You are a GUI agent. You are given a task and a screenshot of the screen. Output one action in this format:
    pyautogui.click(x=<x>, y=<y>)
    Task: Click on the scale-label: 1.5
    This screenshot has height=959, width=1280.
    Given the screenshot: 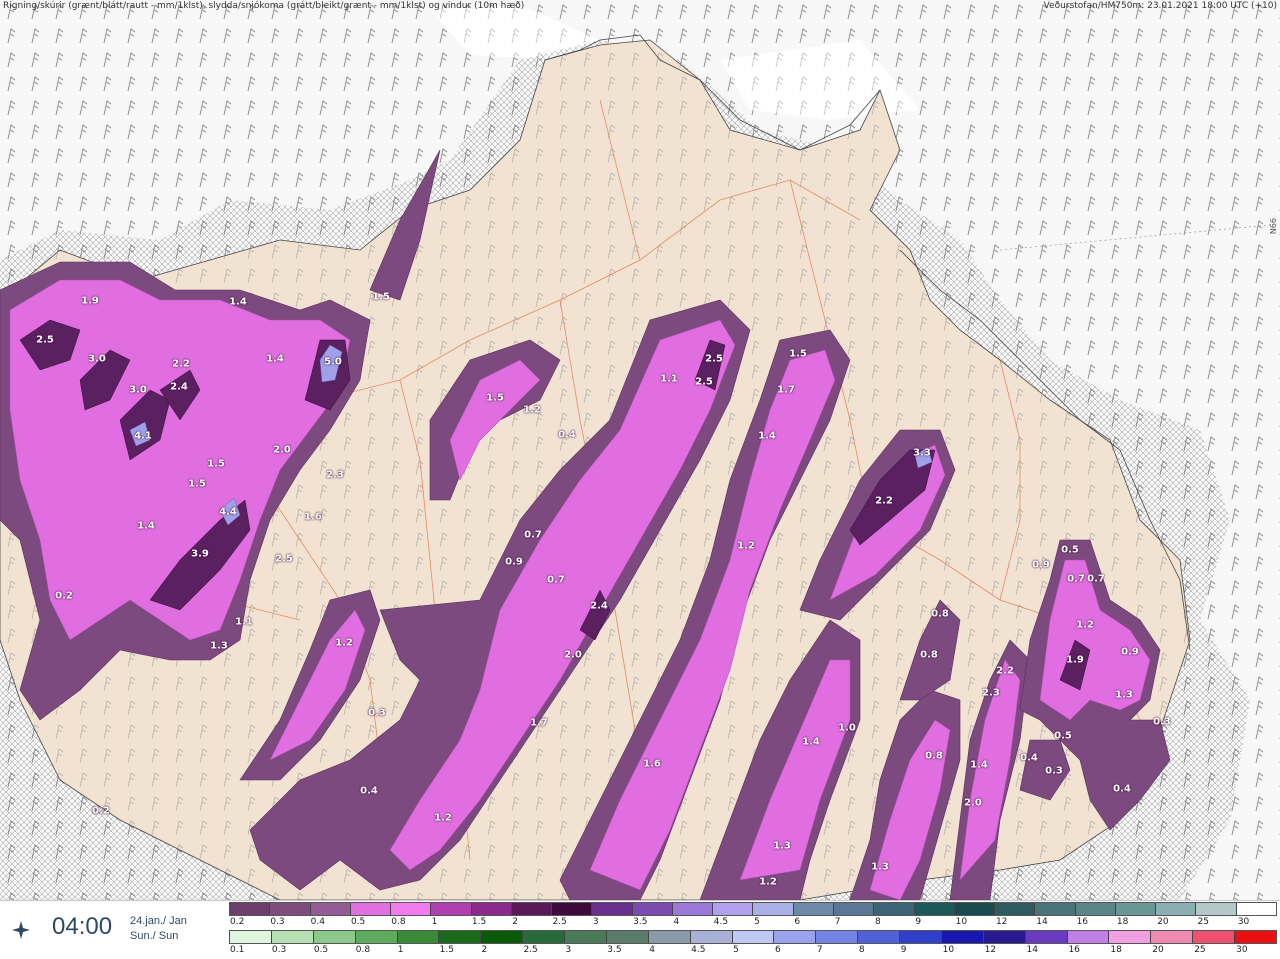 What is the action you would take?
    pyautogui.click(x=446, y=950)
    